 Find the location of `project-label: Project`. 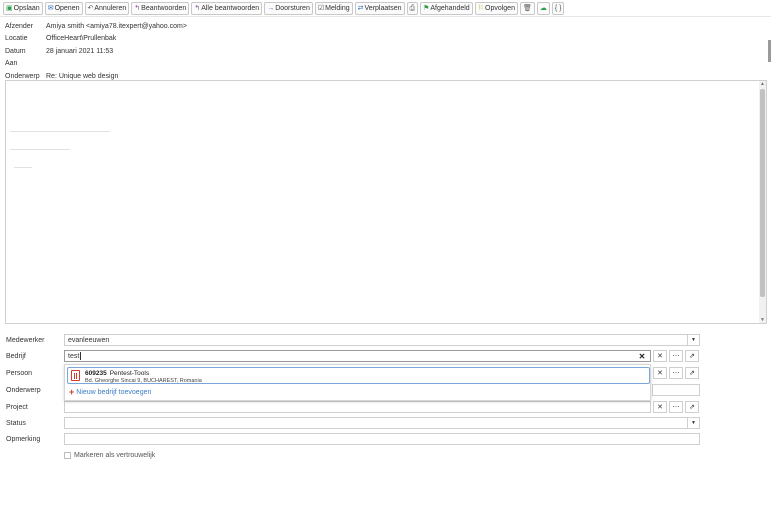

project-label: Project is located at coordinates (17, 407).